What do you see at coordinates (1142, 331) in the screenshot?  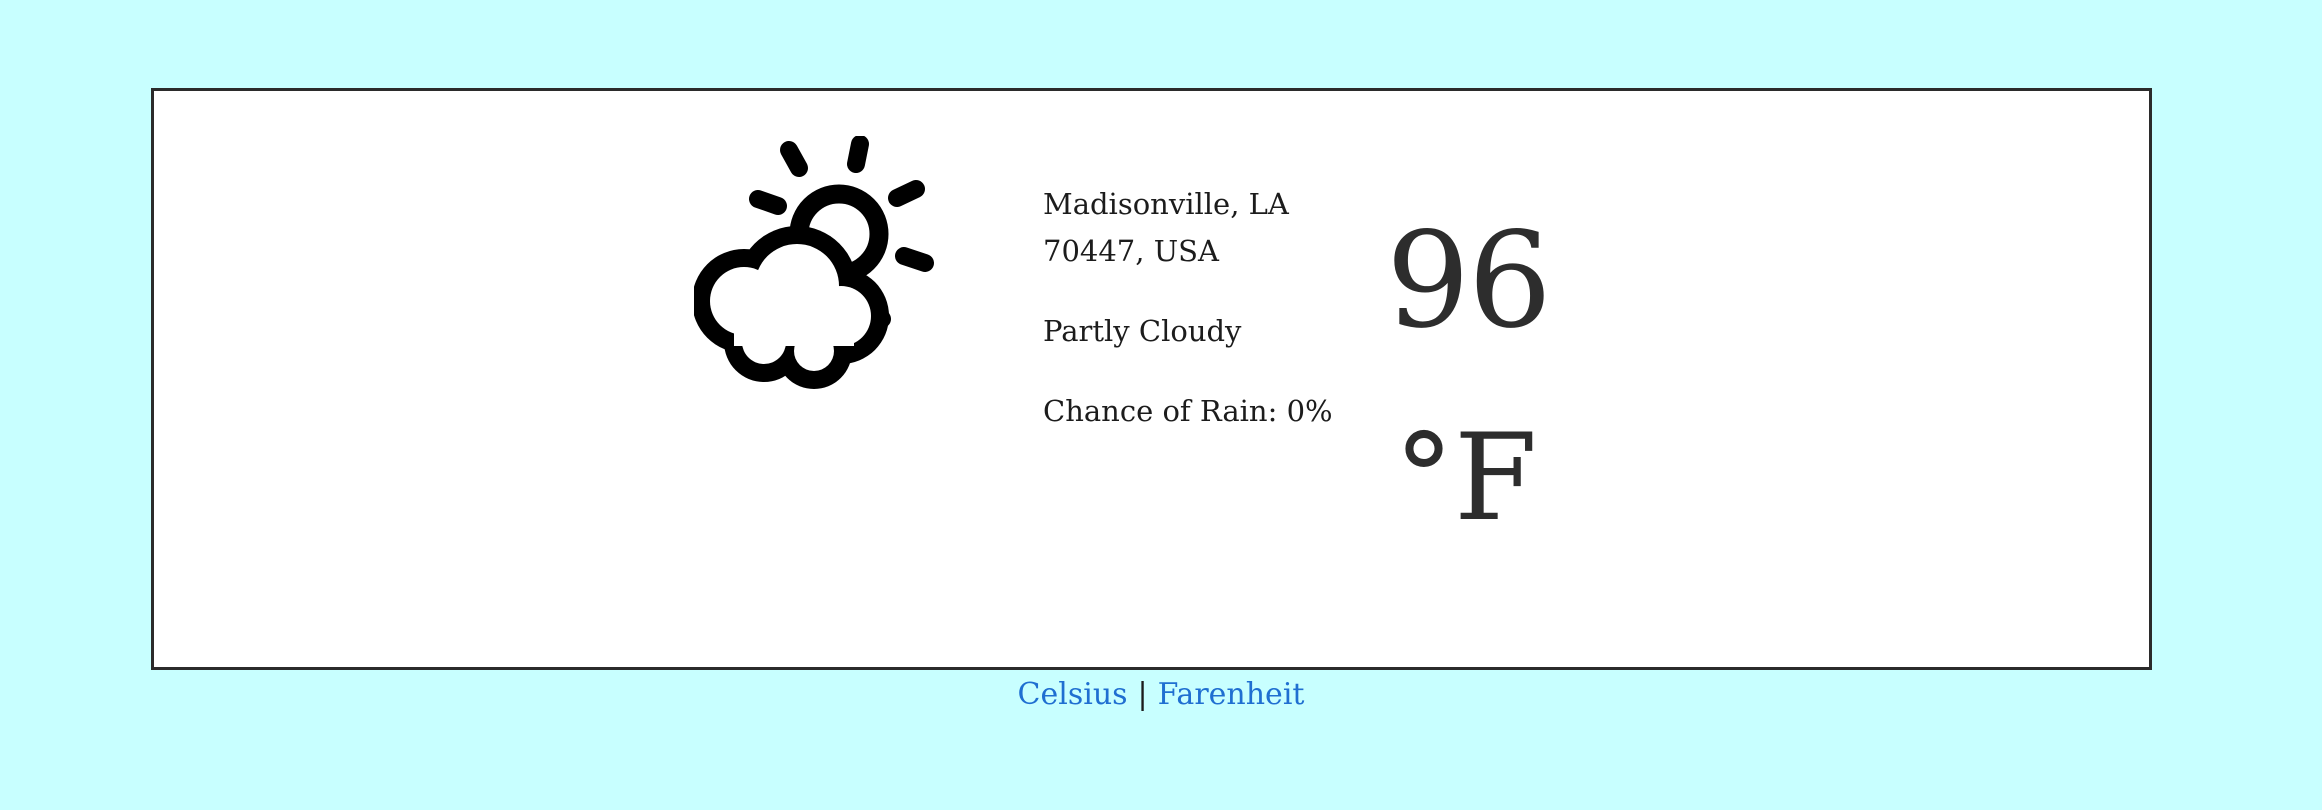 I see `weather-condition: Partly Cloudy` at bounding box center [1142, 331].